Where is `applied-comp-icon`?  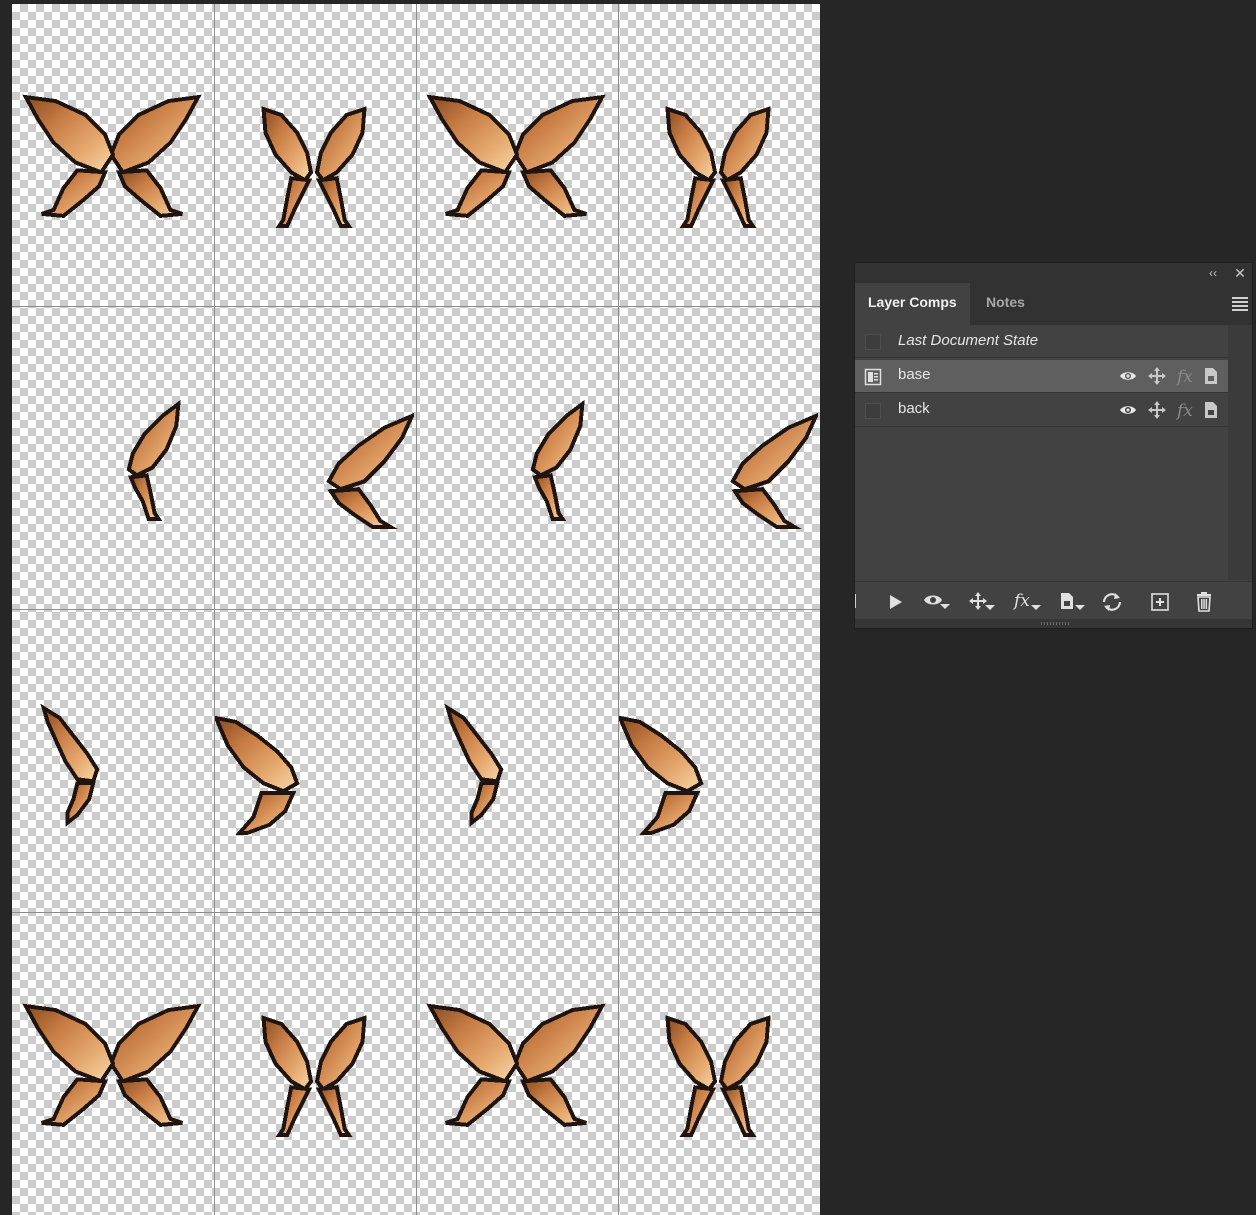 applied-comp-icon is located at coordinates (873, 379).